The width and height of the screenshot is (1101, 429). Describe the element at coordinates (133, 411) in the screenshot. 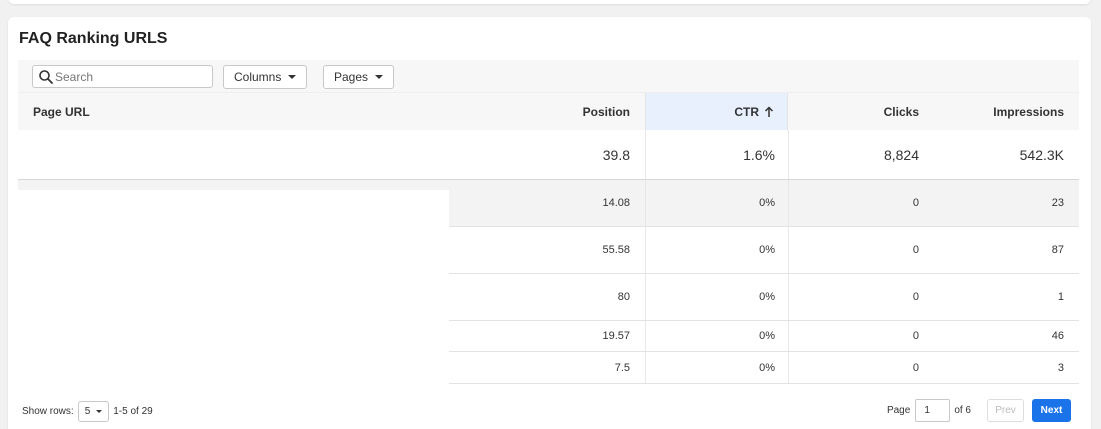

I see `row-range: 1-5 of 29` at that location.